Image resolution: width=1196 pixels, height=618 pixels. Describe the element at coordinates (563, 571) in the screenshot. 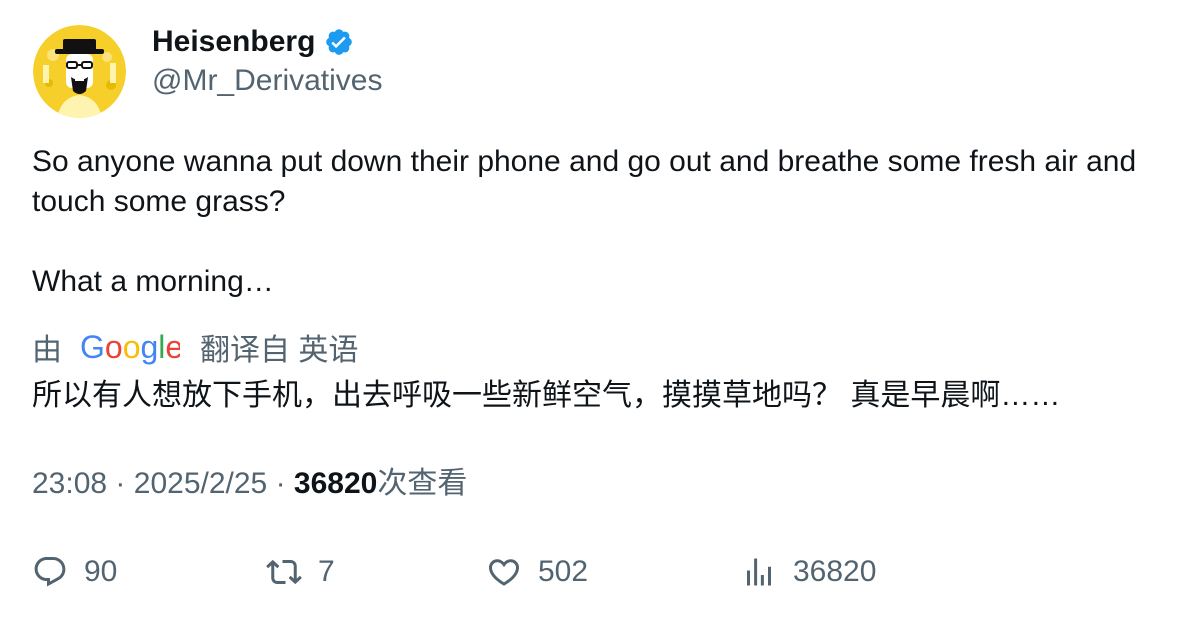

I see `like-count: 502` at that location.